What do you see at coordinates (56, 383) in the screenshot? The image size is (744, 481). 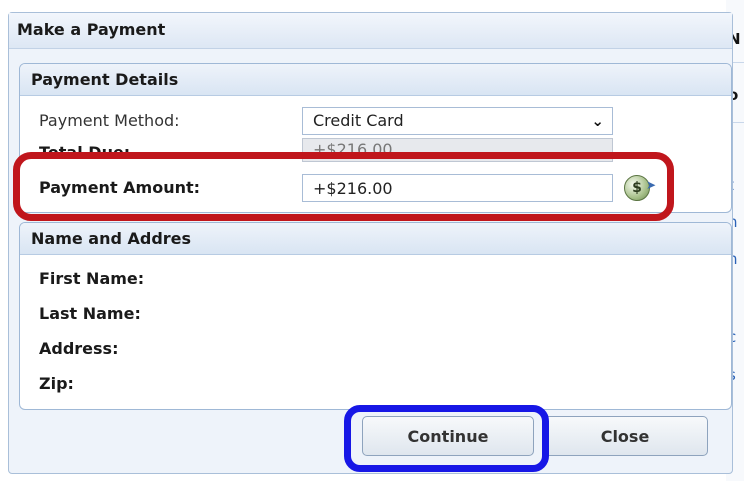 I see `zip-label: Zip:` at bounding box center [56, 383].